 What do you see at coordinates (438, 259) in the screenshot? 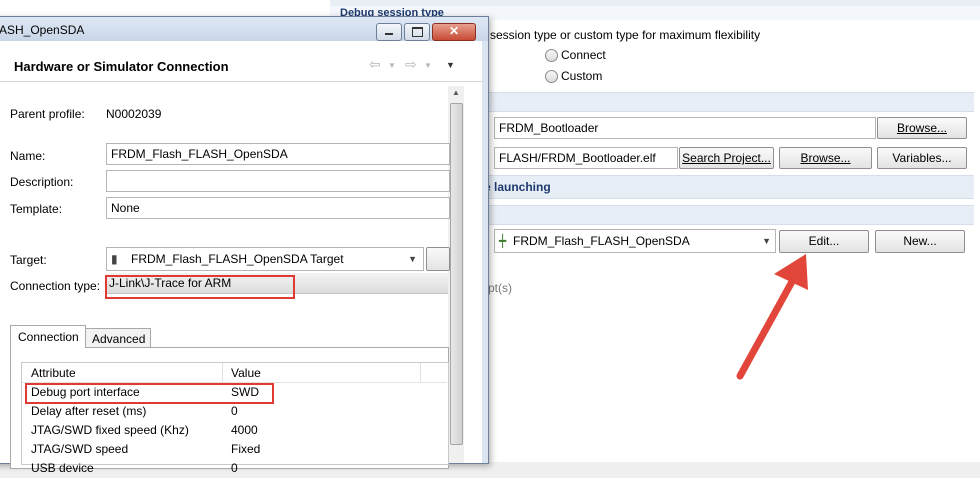
I see `target-extra-button` at bounding box center [438, 259].